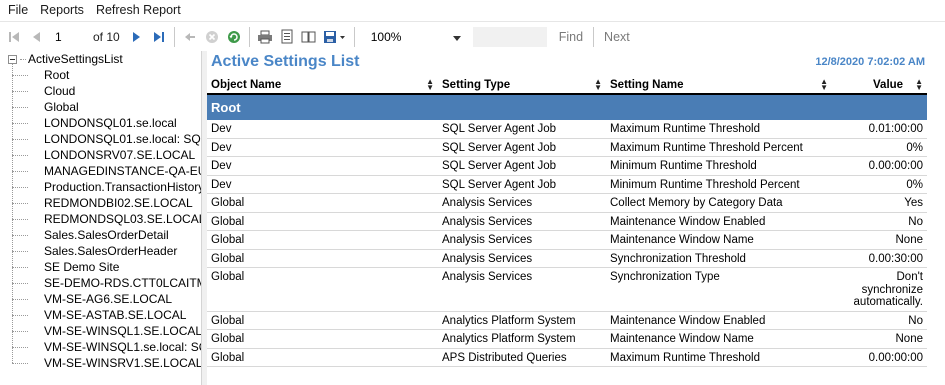 This screenshot has width=945, height=385. Describe the element at coordinates (137, 37) in the screenshot. I see `next-page-icon` at that location.